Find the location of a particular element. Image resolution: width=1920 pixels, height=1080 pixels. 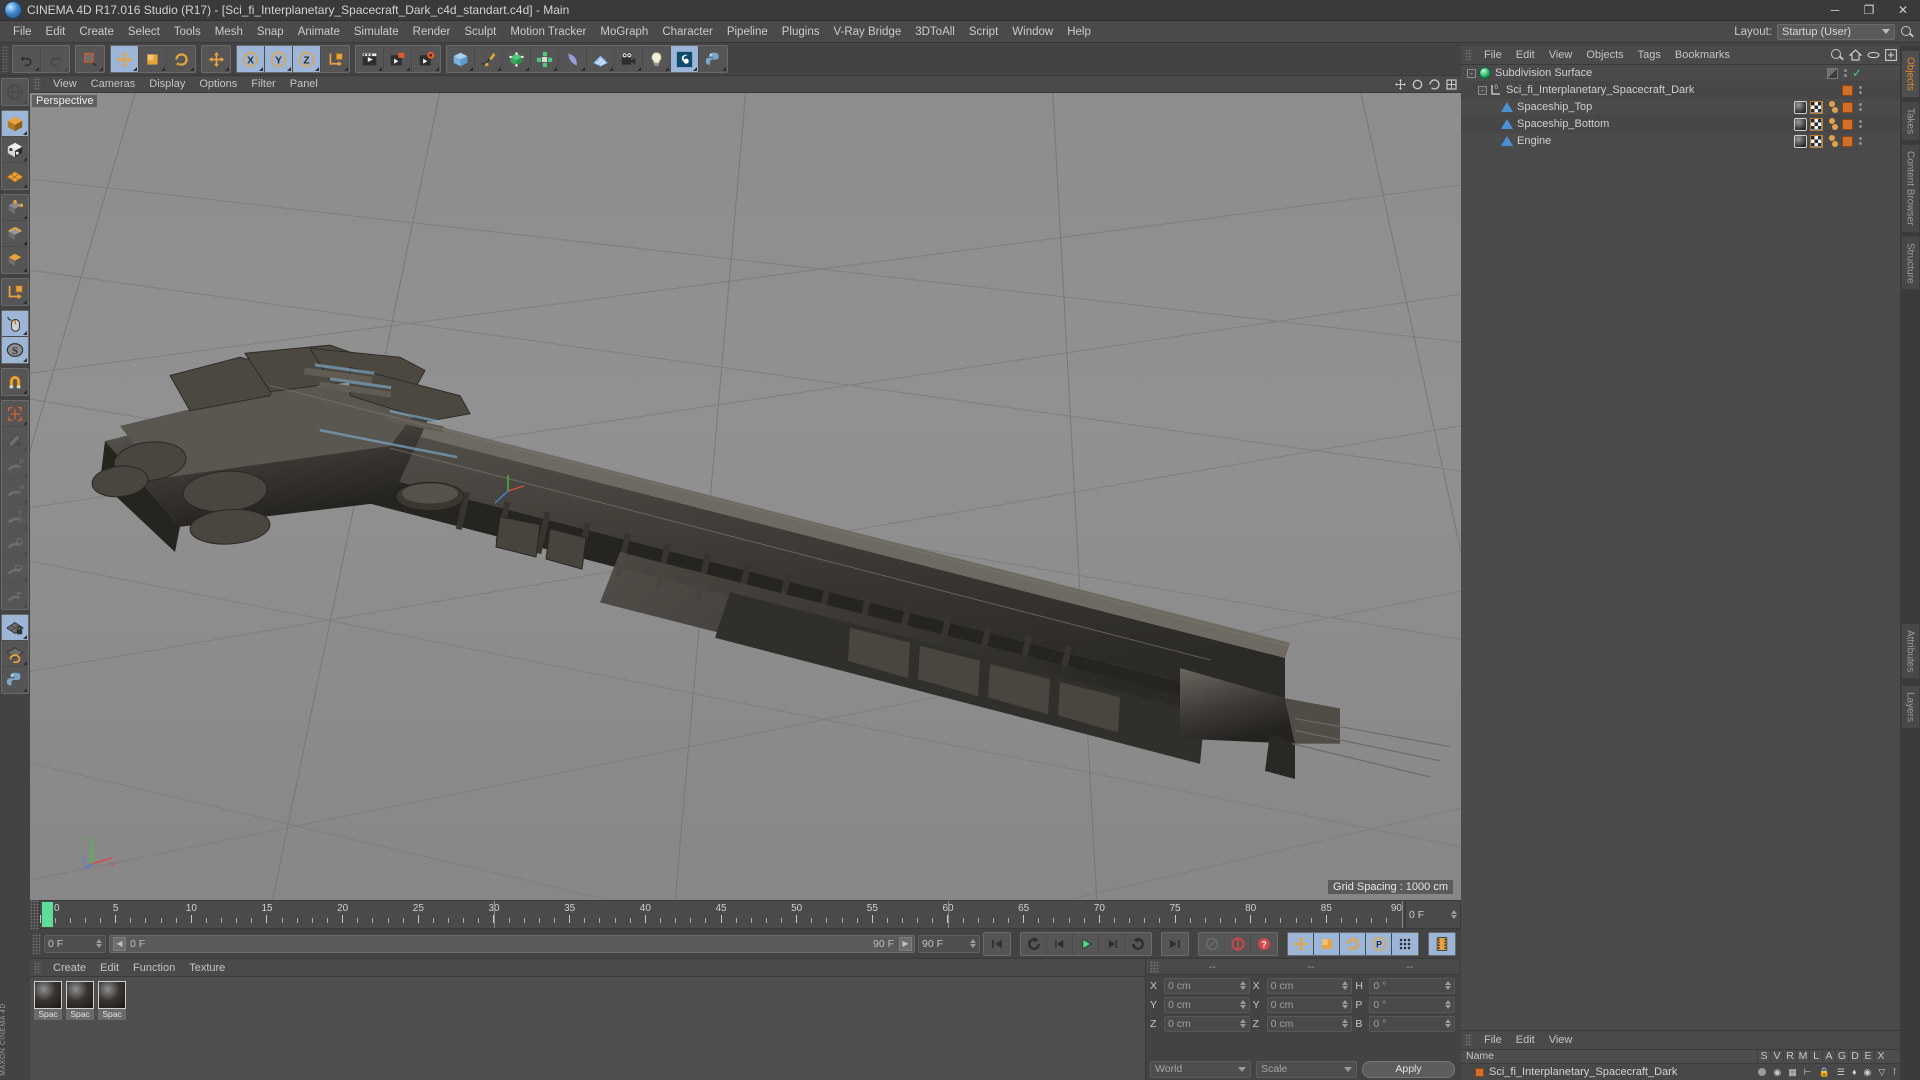

layer-manager-menu-edit: Edit is located at coordinates (1525, 1040).